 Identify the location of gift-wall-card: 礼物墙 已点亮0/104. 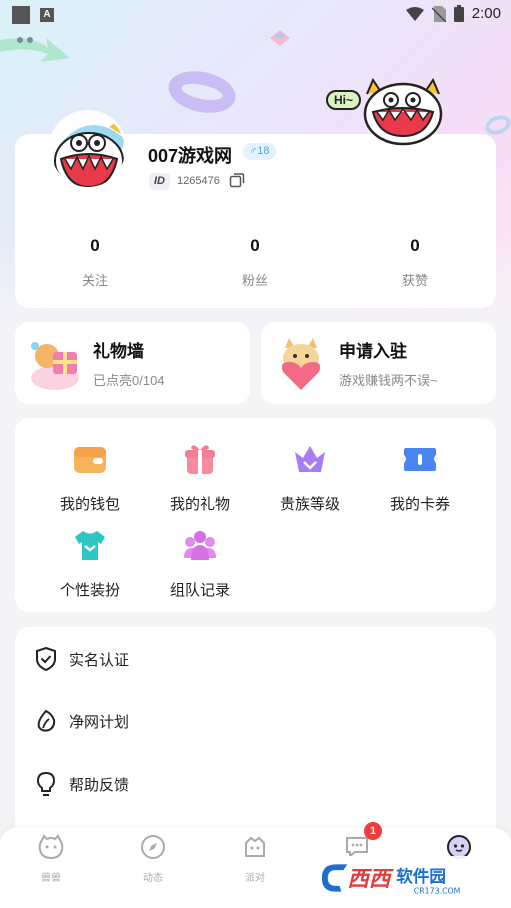
(132, 363).